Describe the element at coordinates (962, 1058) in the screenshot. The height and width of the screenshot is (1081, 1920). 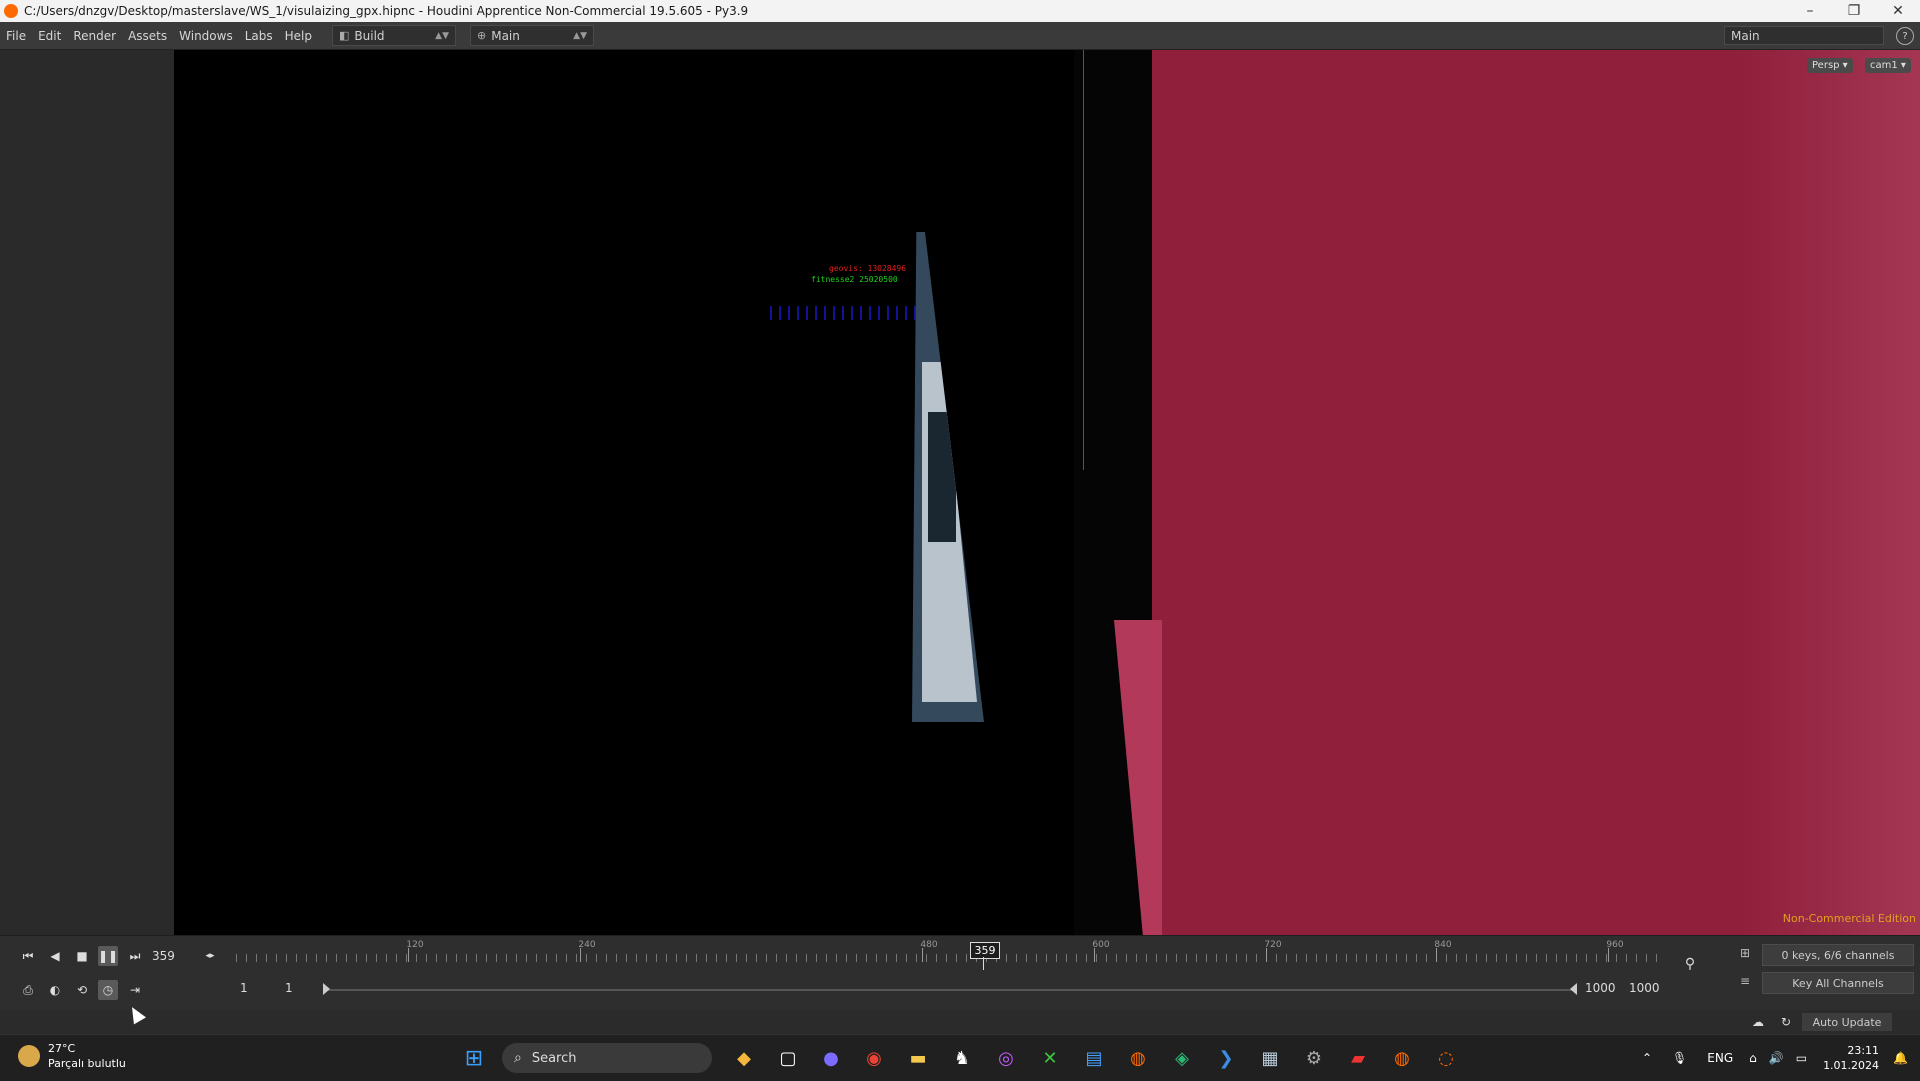
I see `inkscape-icon: ♞` at that location.